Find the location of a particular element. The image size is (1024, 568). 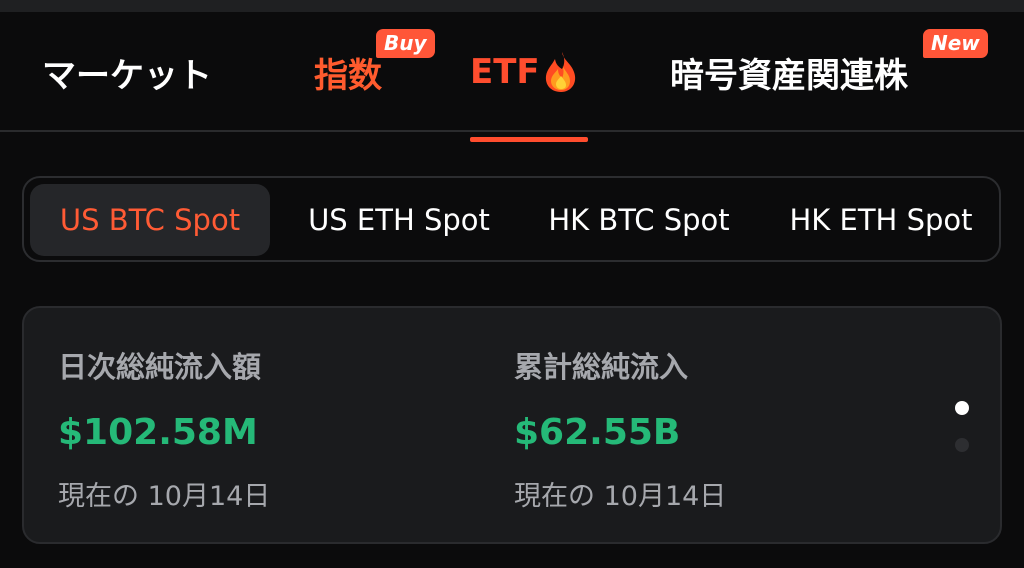

tab-markets-label: マーケット is located at coordinates (127, 75).